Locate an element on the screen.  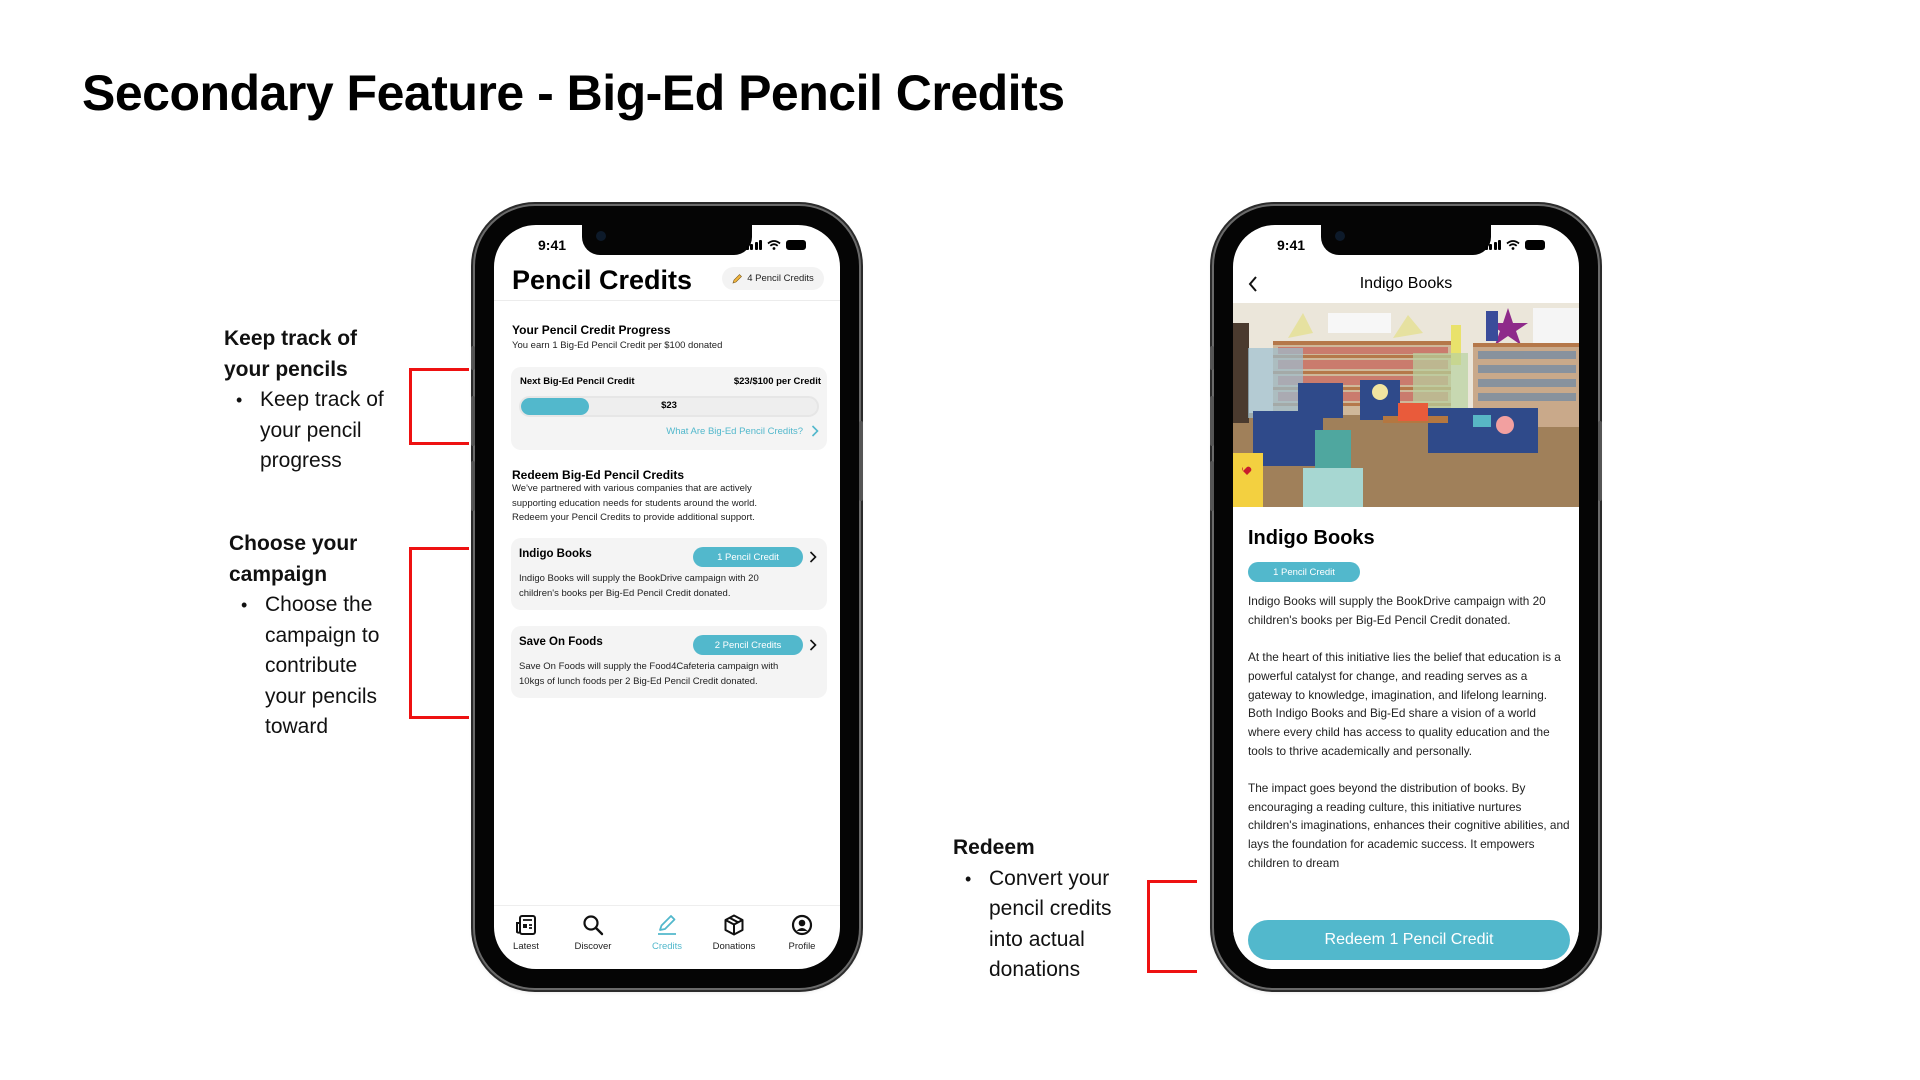
signal-icon is located at coordinates (753, 245).